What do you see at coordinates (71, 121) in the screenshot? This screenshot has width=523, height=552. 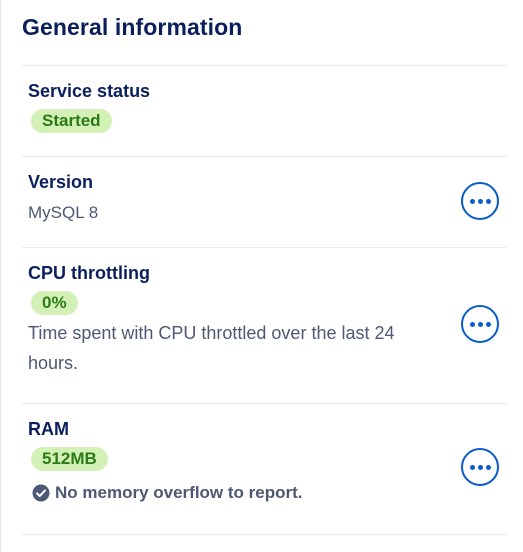 I see `service-status-badge: Started` at bounding box center [71, 121].